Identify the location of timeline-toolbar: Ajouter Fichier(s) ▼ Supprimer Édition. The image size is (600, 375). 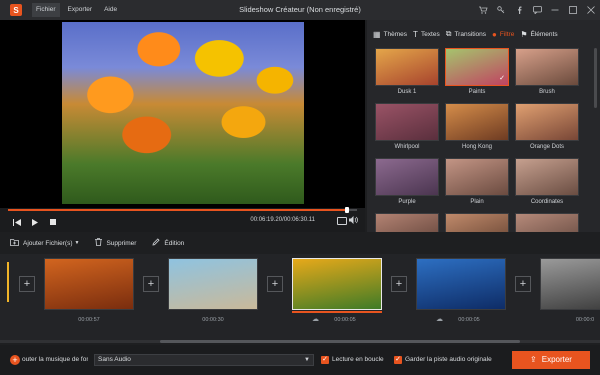
(300, 243).